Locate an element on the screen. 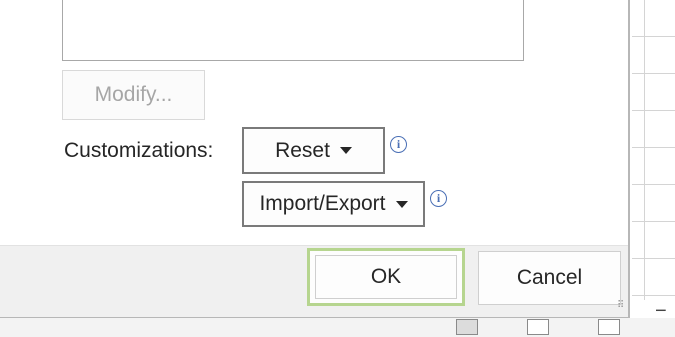  reset-button: Reset is located at coordinates (313, 150).